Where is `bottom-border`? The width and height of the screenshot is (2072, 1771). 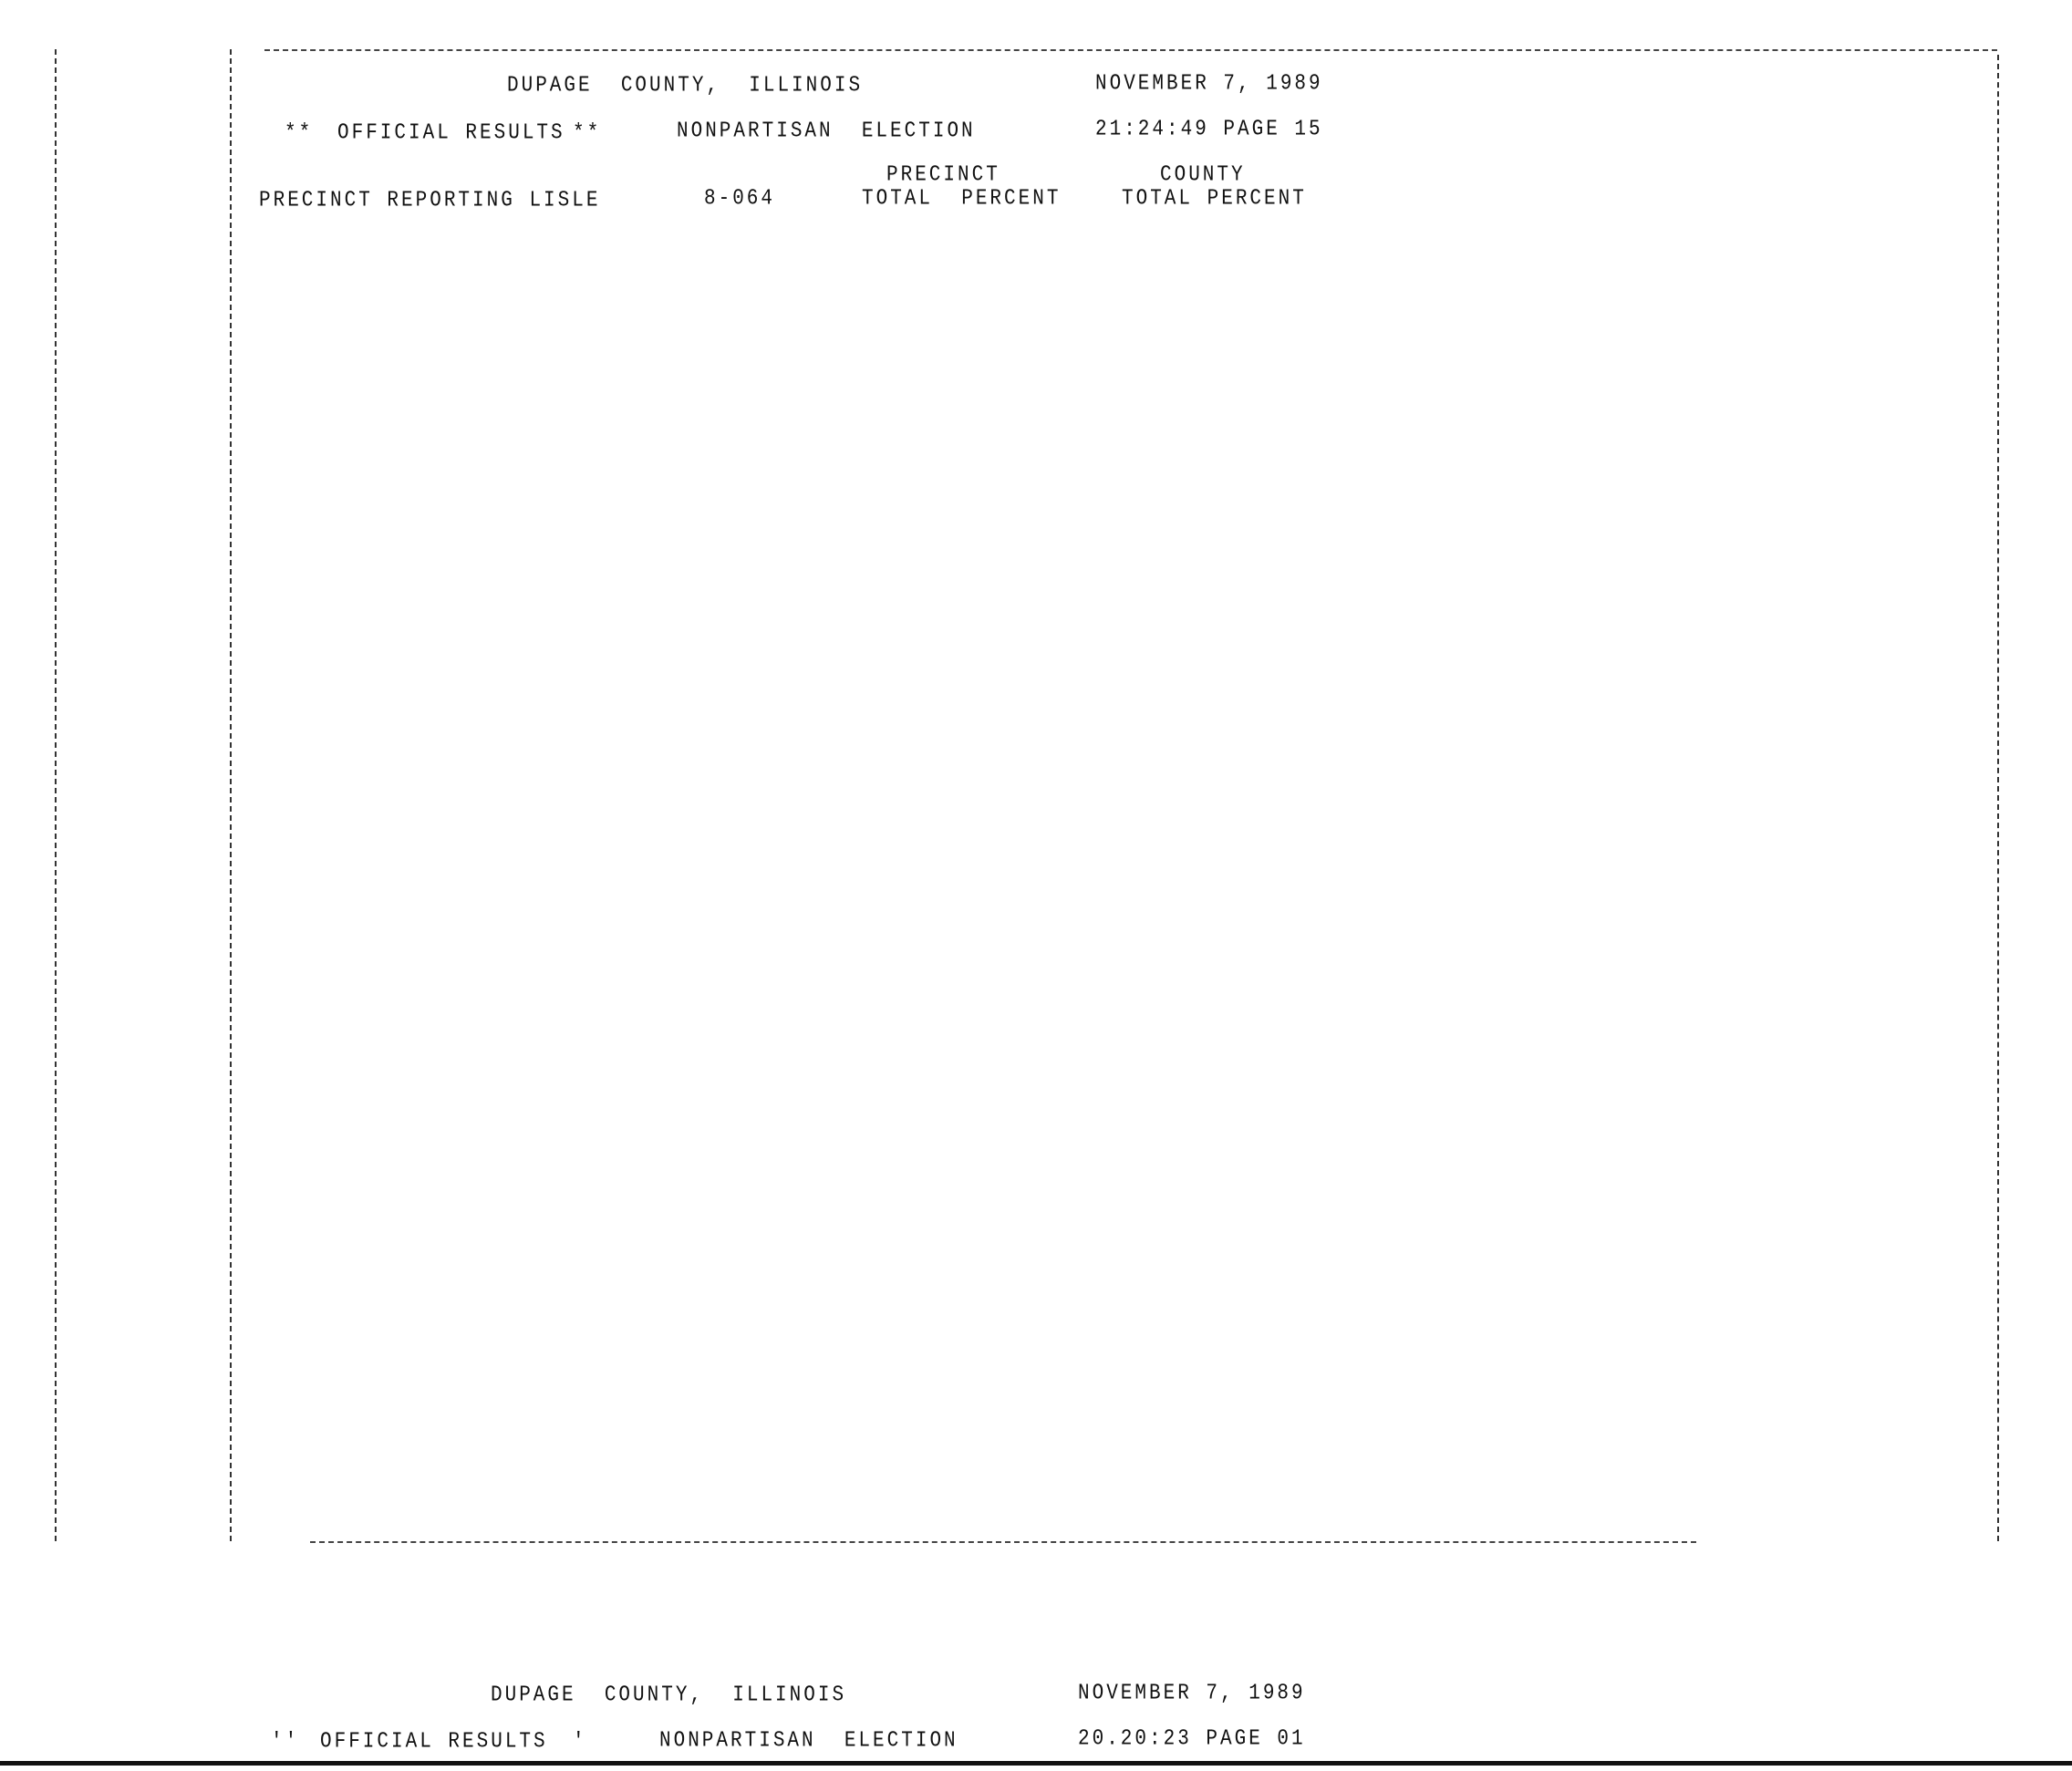 bottom-border is located at coordinates (1003, 1542).